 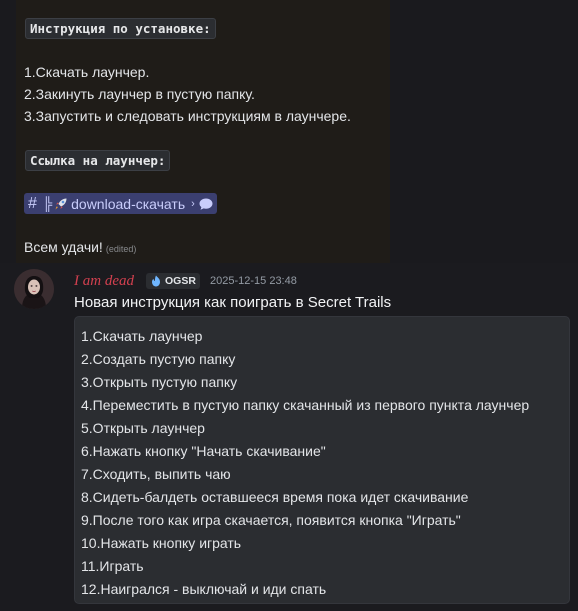 I want to click on install-header-code: Инструкция по установке:, so click(x=120, y=28).